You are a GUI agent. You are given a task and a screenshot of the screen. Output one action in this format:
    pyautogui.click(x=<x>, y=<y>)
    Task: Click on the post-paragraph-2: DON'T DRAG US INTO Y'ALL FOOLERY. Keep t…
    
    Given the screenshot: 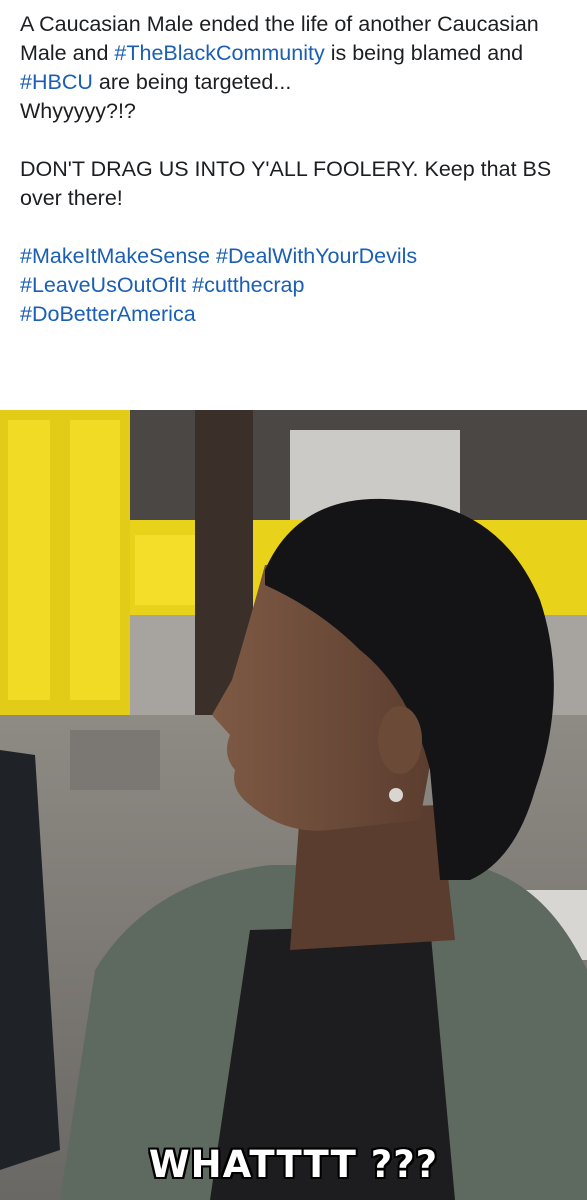 What is the action you would take?
    pyautogui.click(x=286, y=183)
    